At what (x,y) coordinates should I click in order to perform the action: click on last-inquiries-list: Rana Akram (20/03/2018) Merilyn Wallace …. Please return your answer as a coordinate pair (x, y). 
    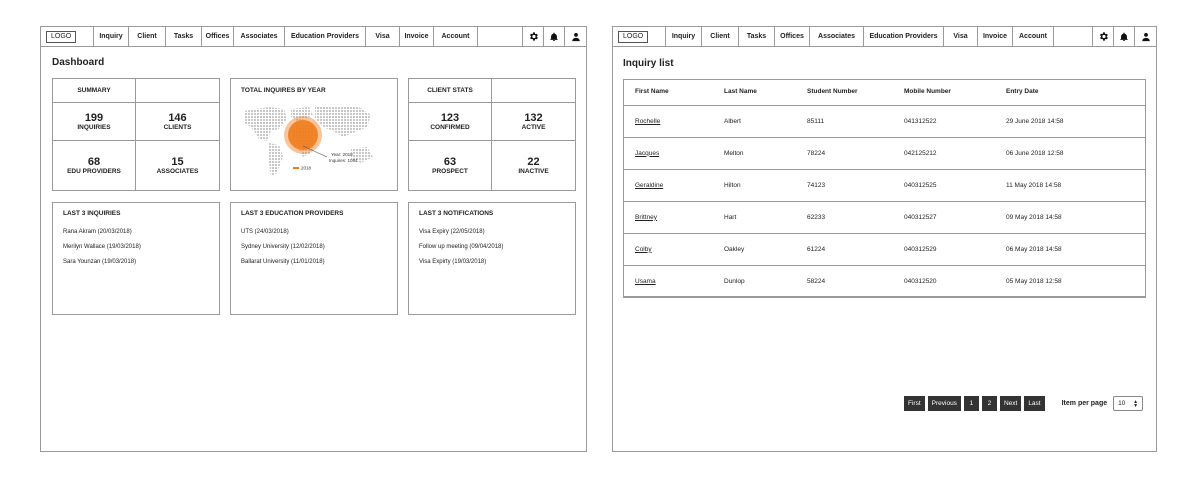
    Looking at the image, I should click on (102, 247).